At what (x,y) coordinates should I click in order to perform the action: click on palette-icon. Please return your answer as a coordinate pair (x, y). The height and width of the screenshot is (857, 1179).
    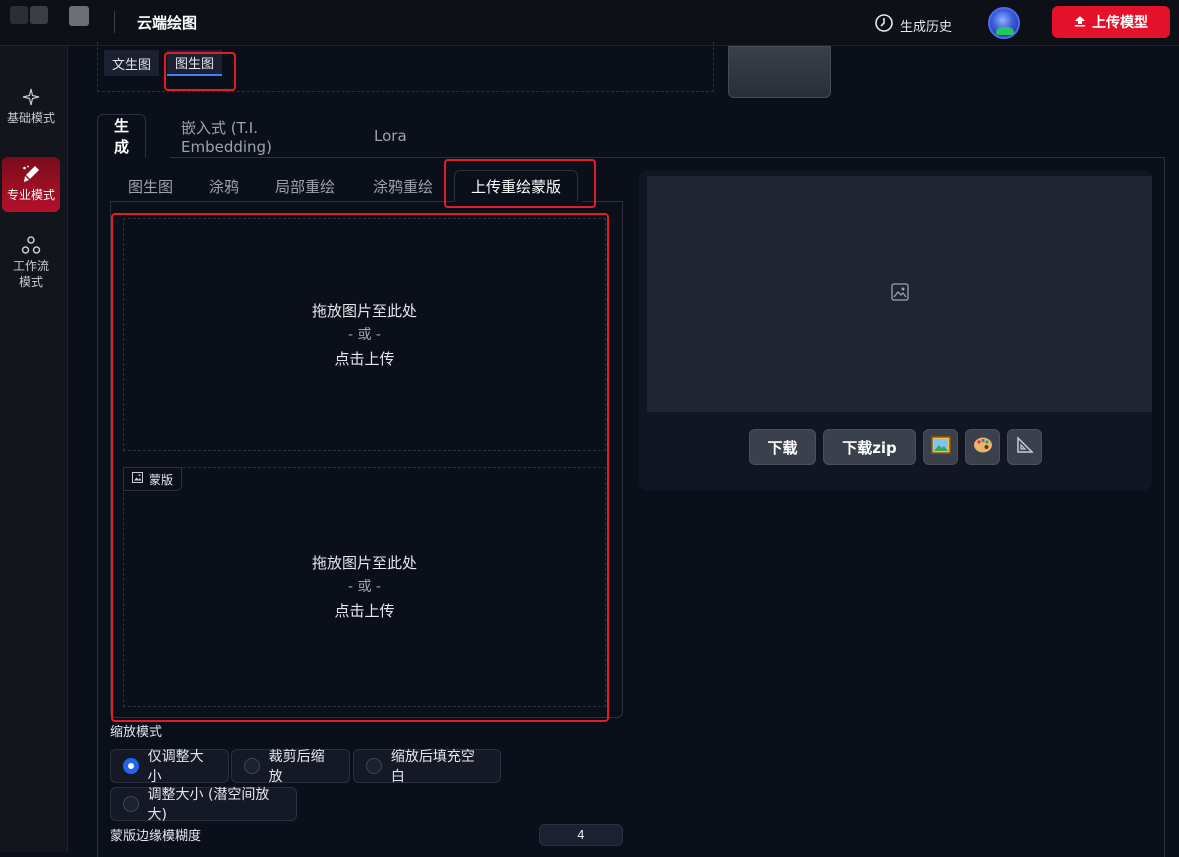
    Looking at the image, I should click on (983, 447).